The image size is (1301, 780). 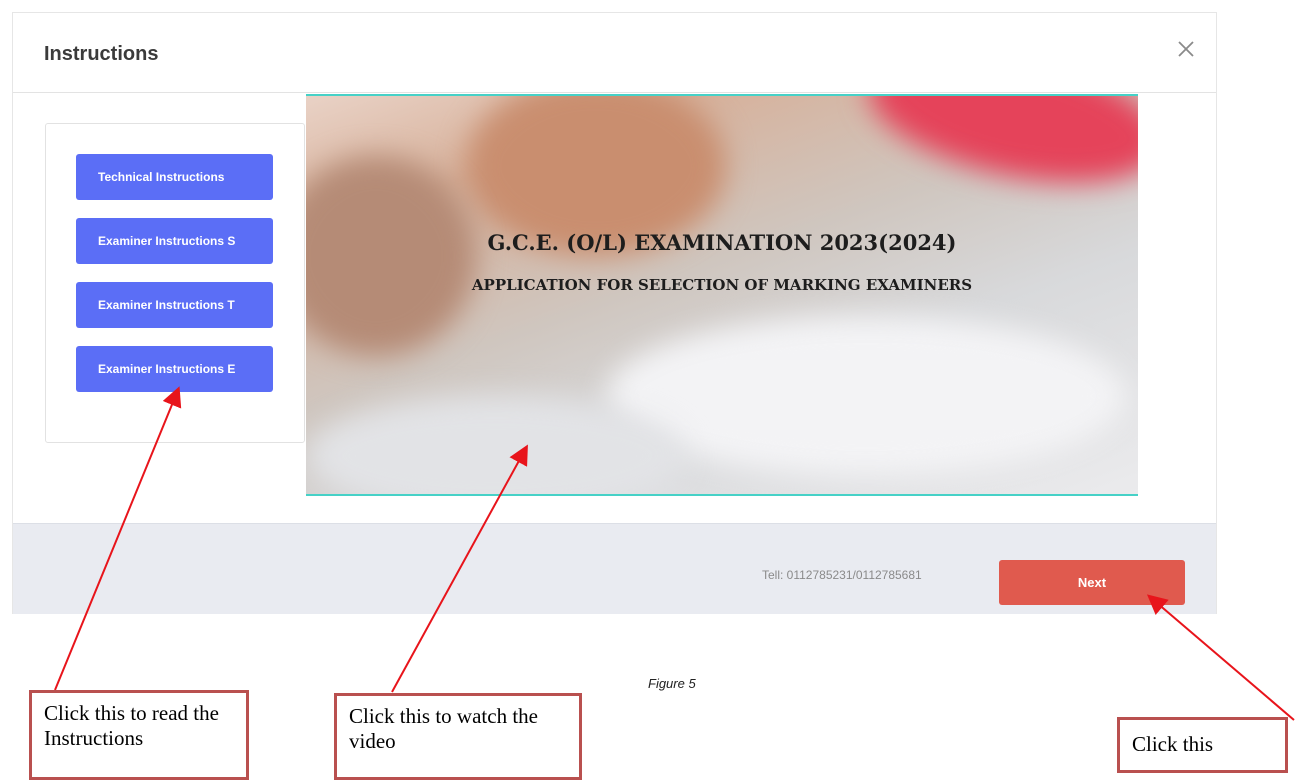 I want to click on next-callout: Click this, so click(x=1202, y=745).